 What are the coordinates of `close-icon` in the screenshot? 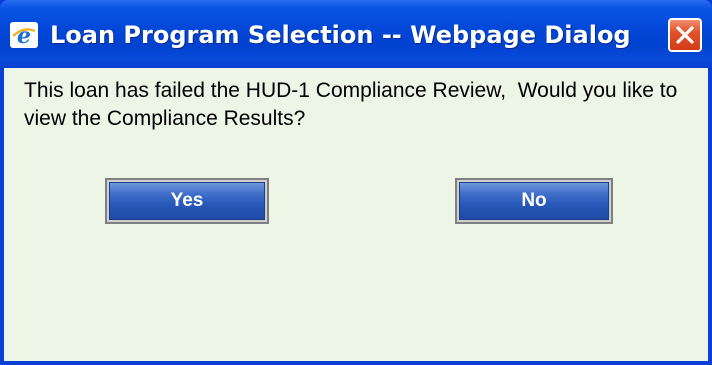 It's located at (685, 35).